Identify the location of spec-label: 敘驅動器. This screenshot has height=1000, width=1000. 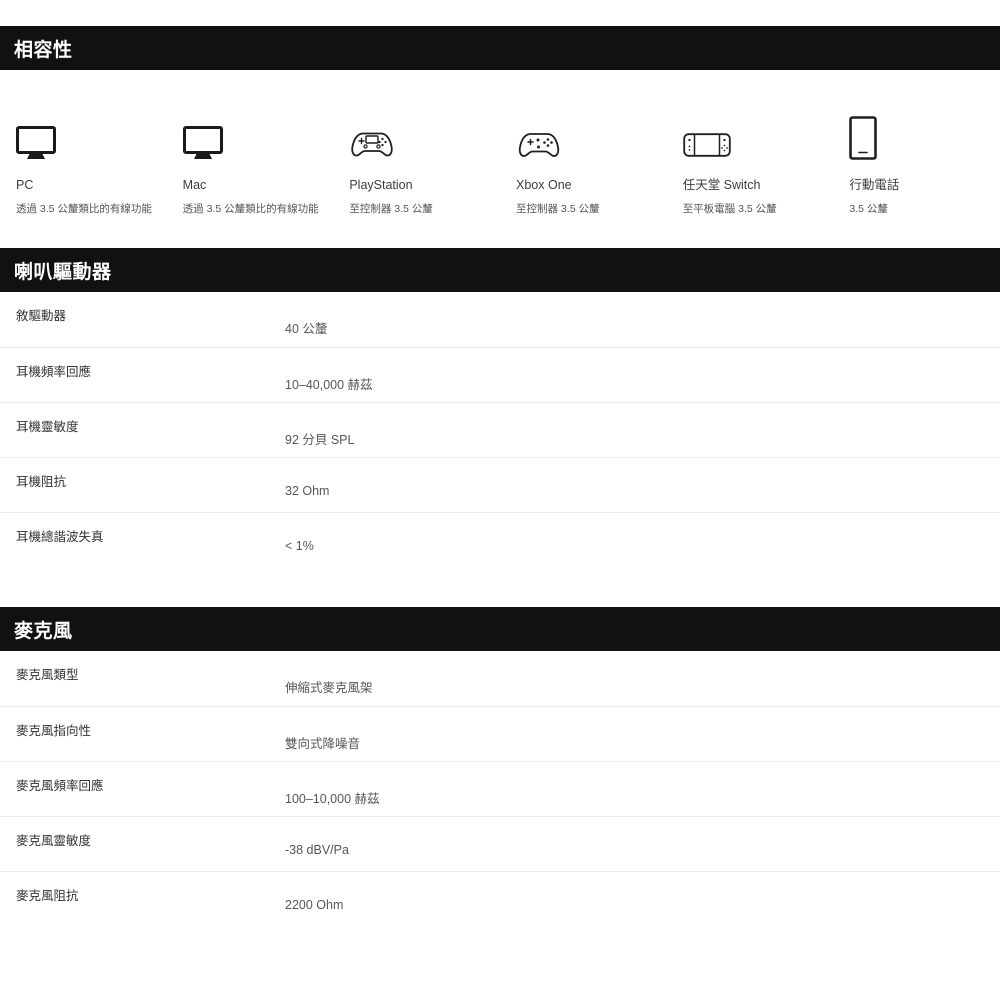
(41, 316).